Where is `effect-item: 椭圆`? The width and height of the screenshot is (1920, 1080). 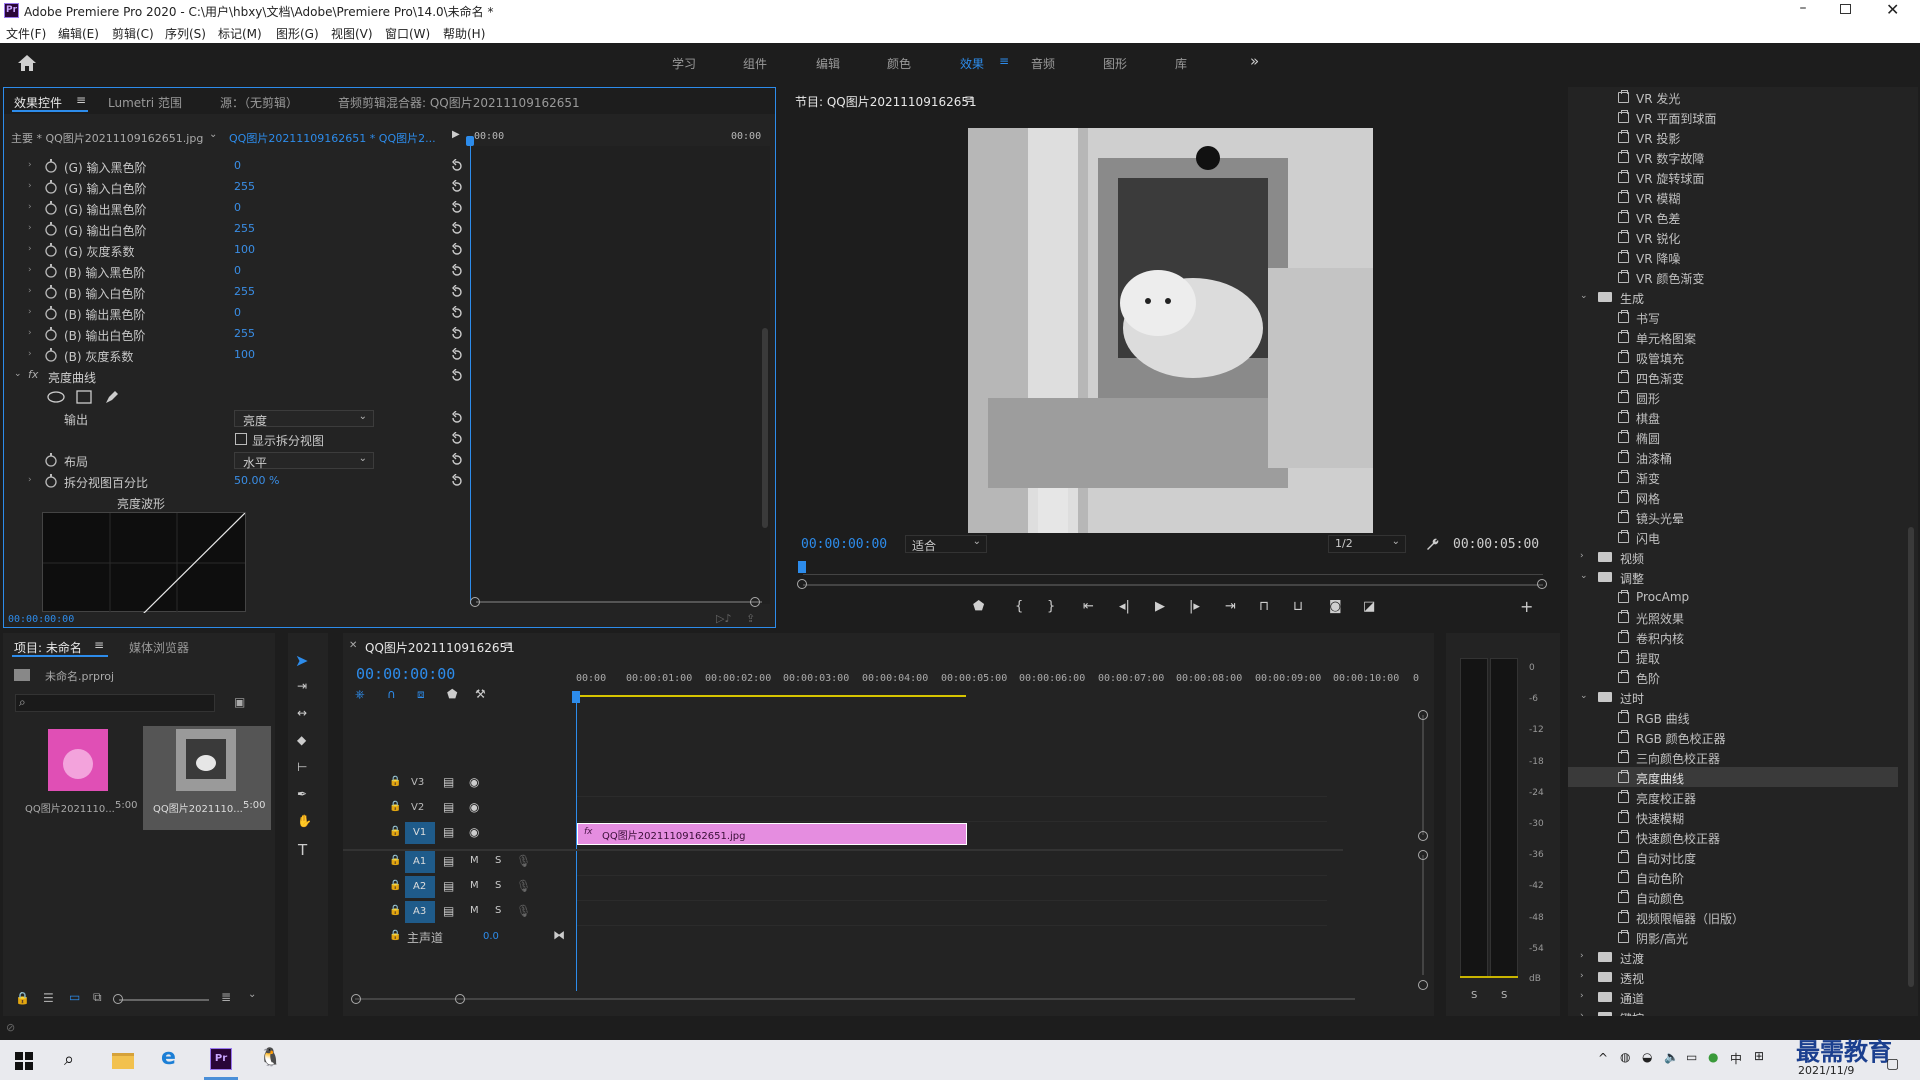
effect-item: 椭圆 is located at coordinates (1733, 437).